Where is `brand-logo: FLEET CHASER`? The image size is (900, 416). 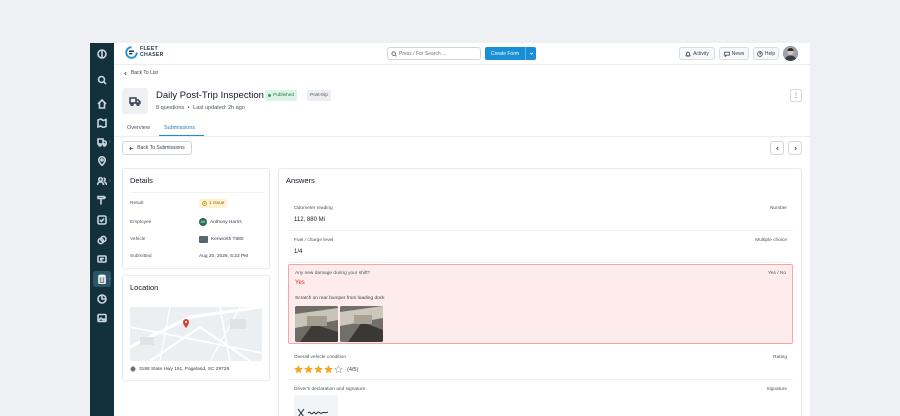 brand-logo: FLEET CHASER is located at coordinates (144, 52).